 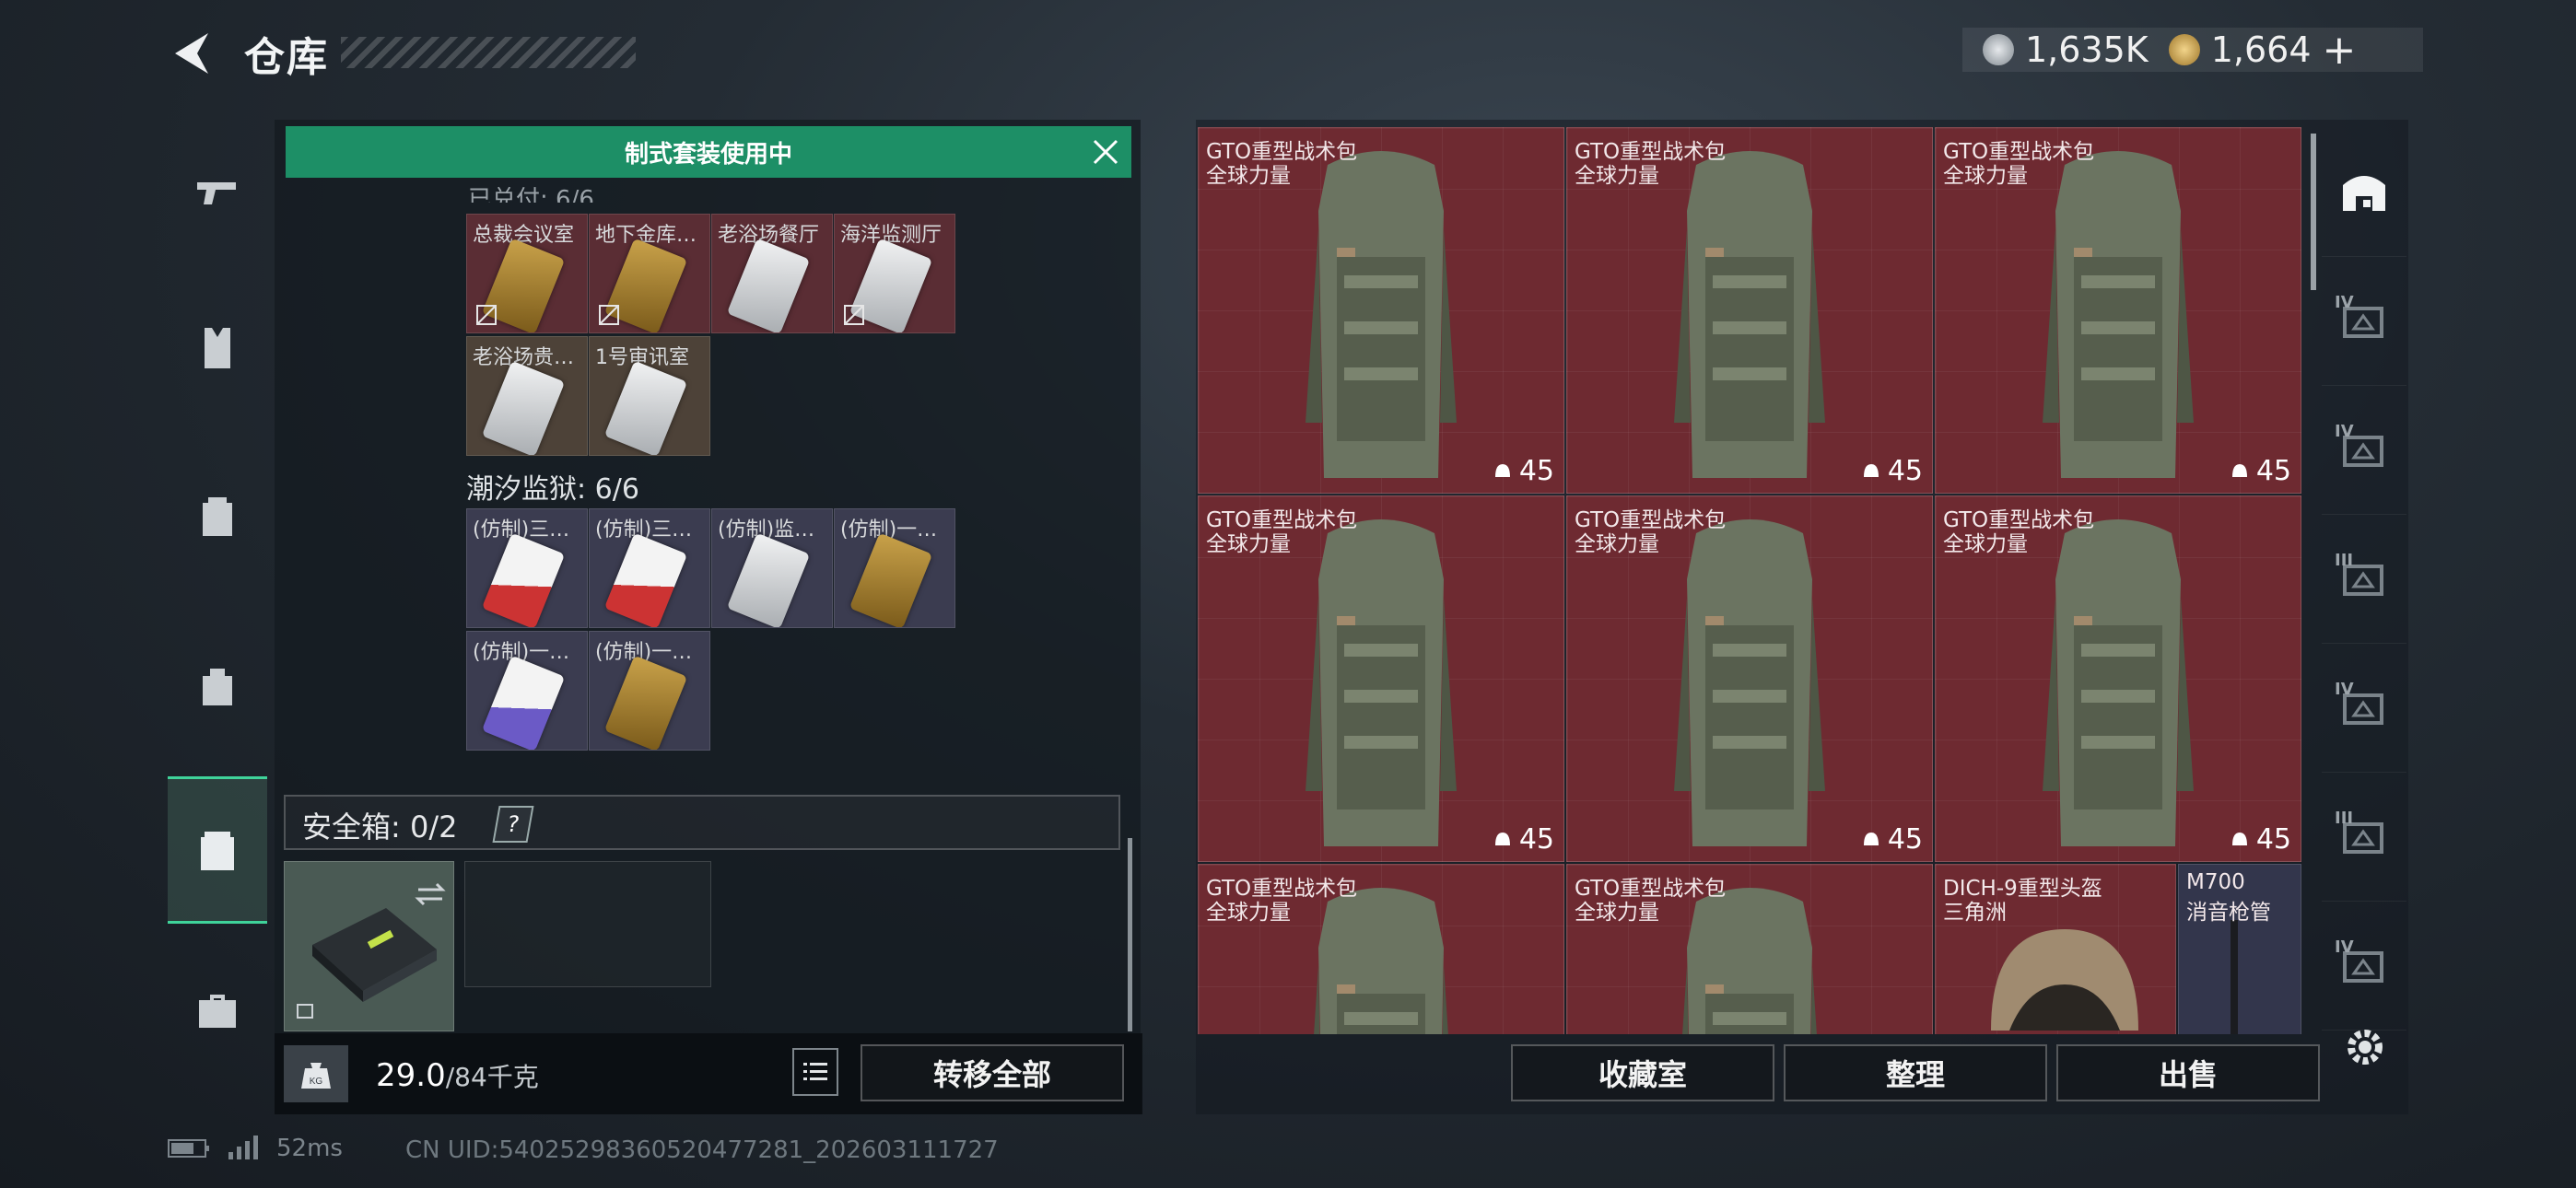 What do you see at coordinates (2262, 50) in the screenshot?
I see `gold-currency: 1,664 +` at bounding box center [2262, 50].